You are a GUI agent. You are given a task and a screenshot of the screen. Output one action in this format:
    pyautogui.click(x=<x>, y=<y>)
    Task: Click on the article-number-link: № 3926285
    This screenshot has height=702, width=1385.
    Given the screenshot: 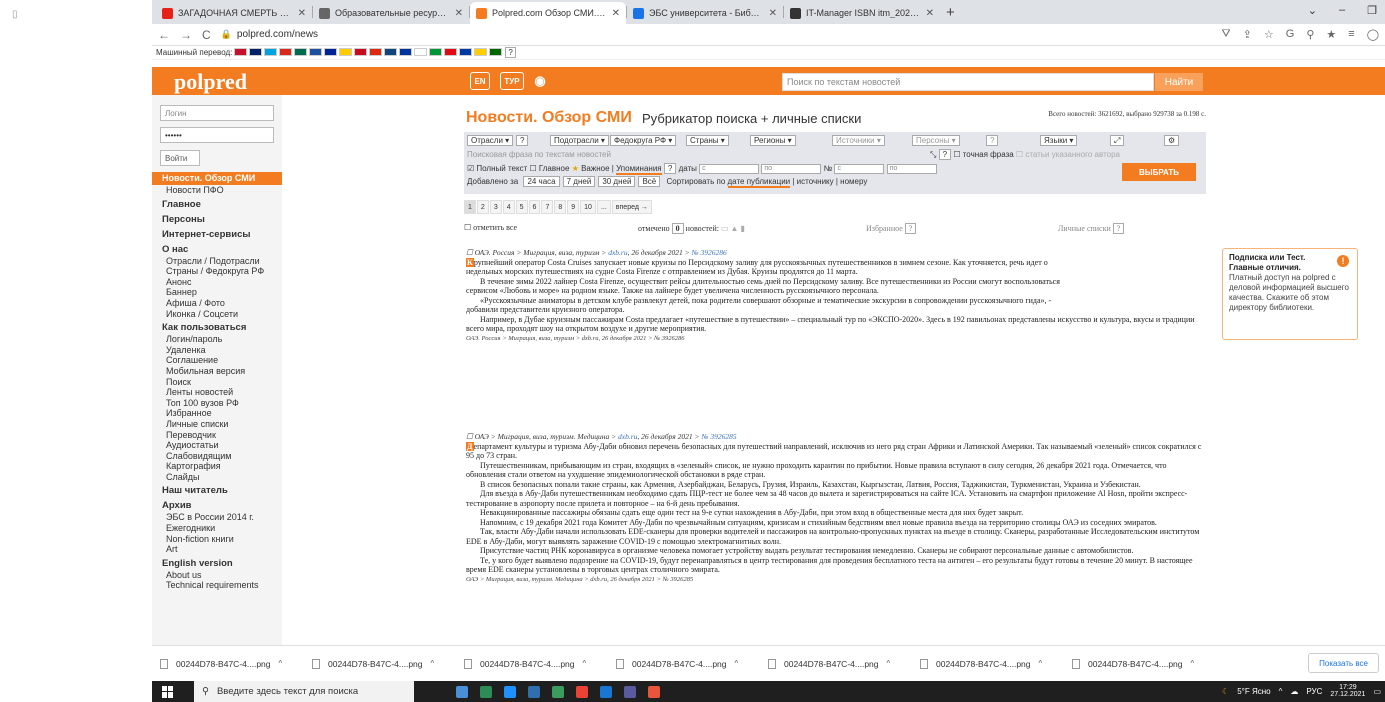 What is the action you would take?
    pyautogui.click(x=718, y=436)
    